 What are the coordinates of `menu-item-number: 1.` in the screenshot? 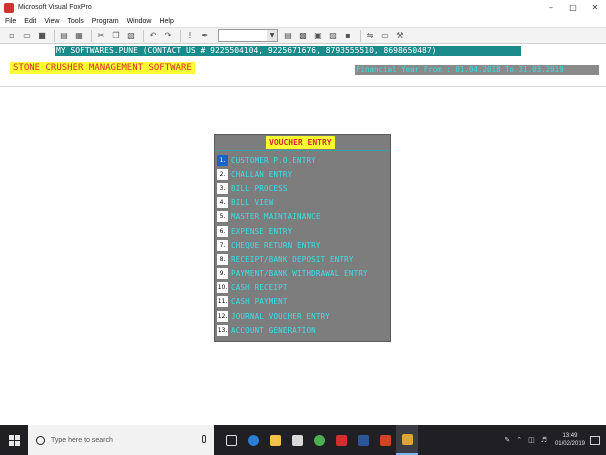 It's located at (222, 160).